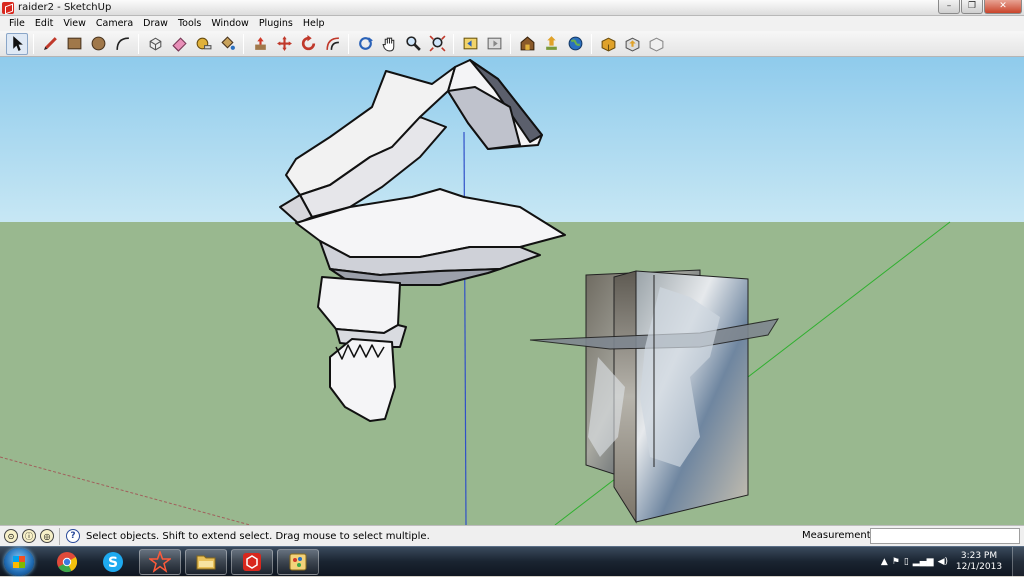 The image size is (1024, 577). I want to click on circle-icon, so click(98, 43).